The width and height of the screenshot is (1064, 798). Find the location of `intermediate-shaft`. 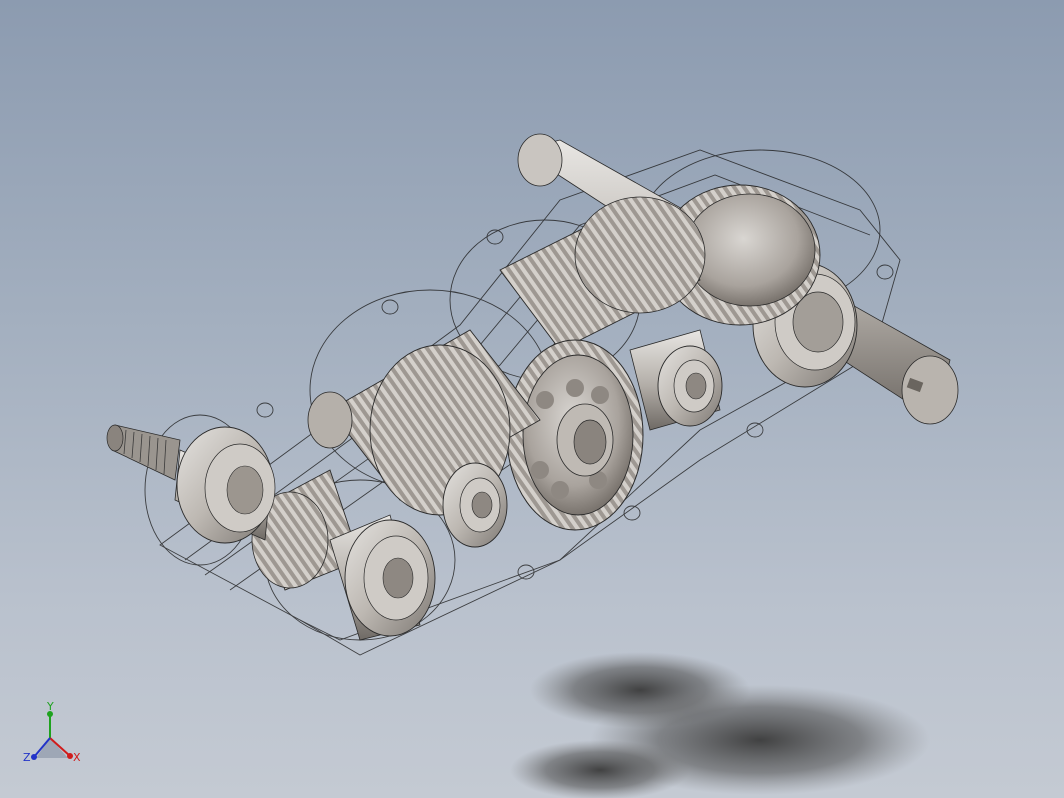

intermediate-shaft is located at coordinates (676, 380).